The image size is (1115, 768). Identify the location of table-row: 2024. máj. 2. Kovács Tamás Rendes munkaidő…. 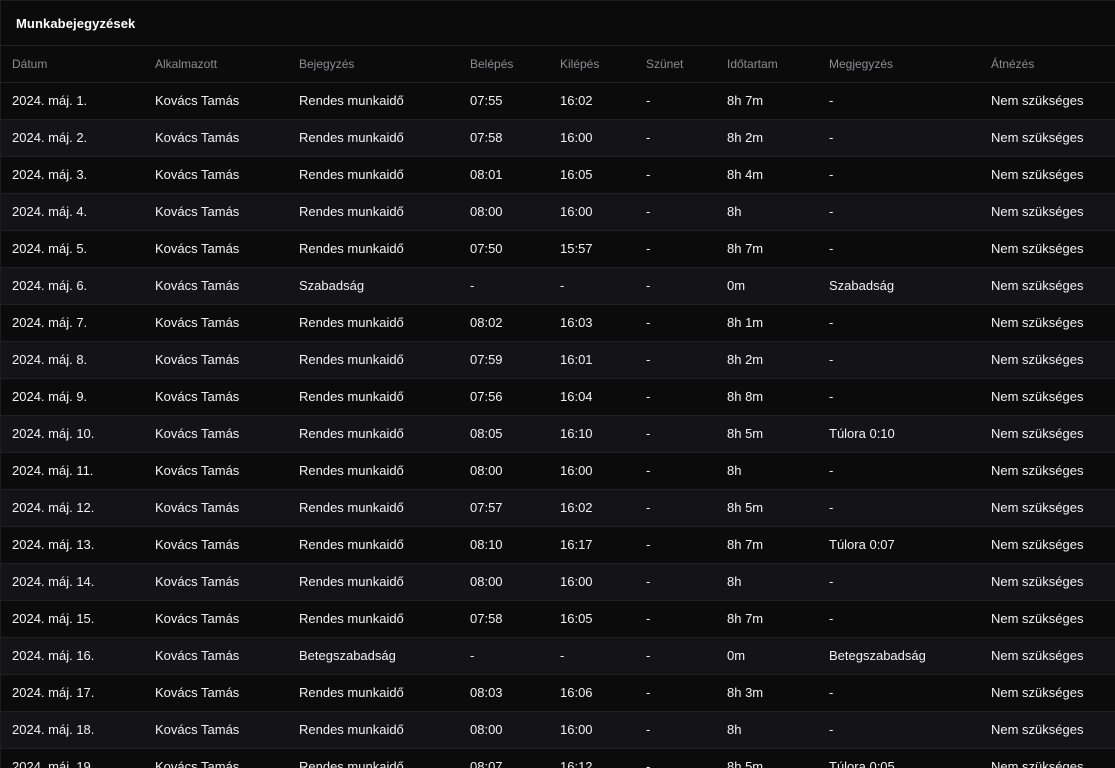
(558, 138).